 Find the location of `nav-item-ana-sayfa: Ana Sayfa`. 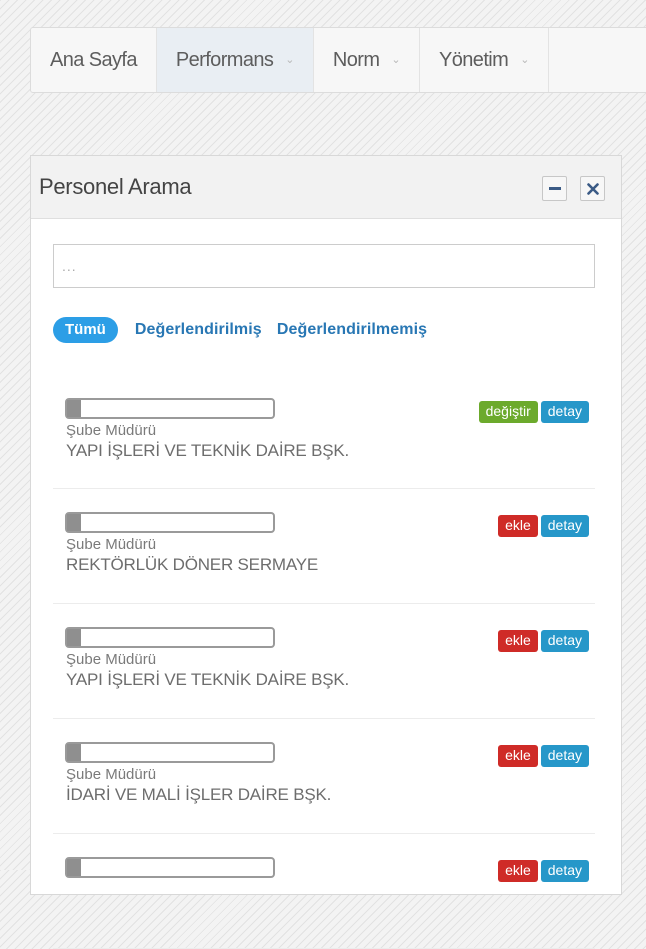

nav-item-ana-sayfa: Ana Sayfa is located at coordinates (94, 60).